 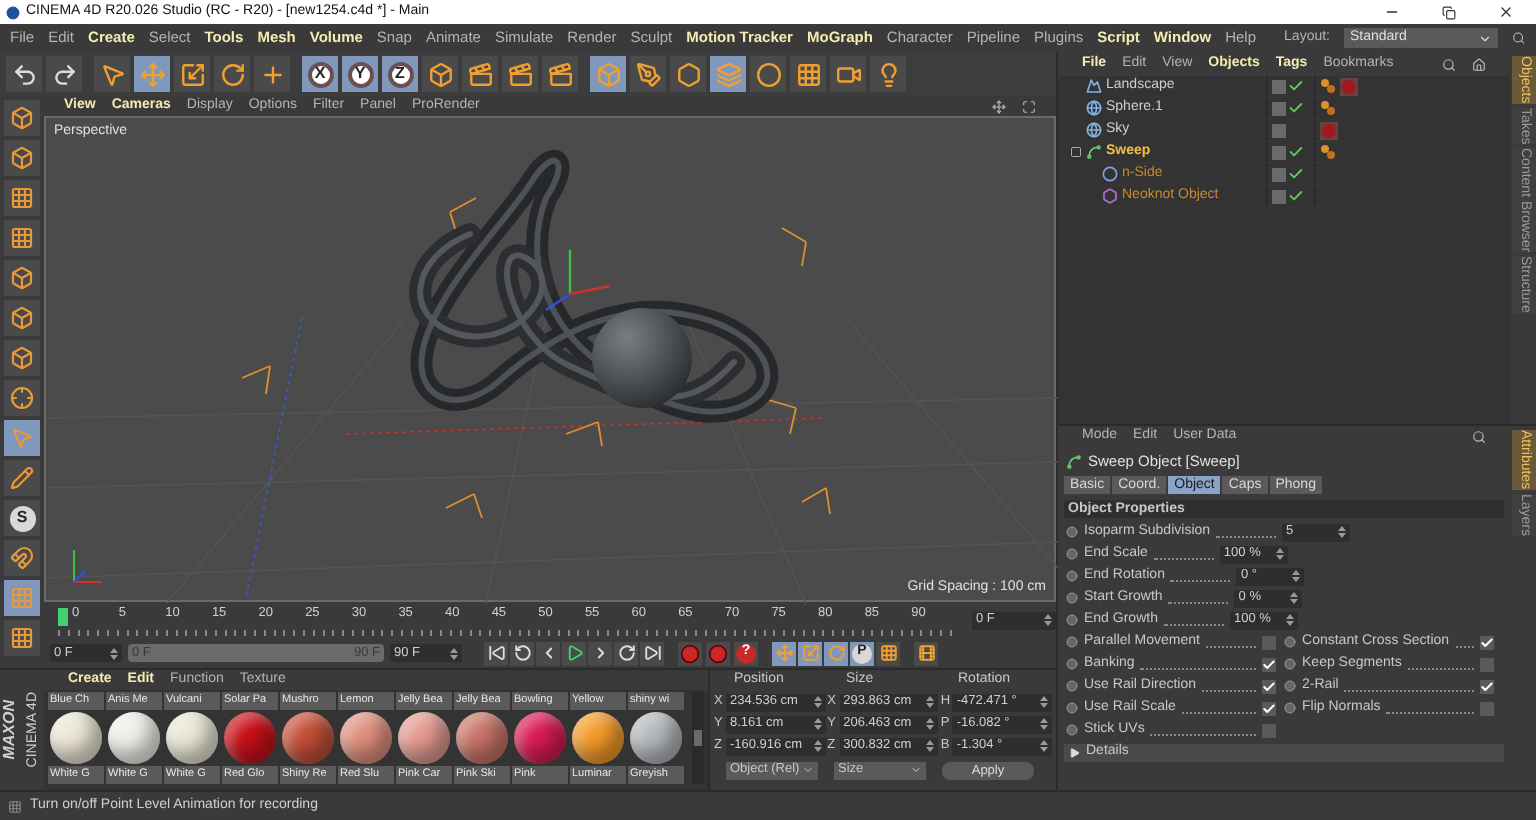 What do you see at coordinates (360, 74) in the screenshot?
I see `axis-button: Y` at bounding box center [360, 74].